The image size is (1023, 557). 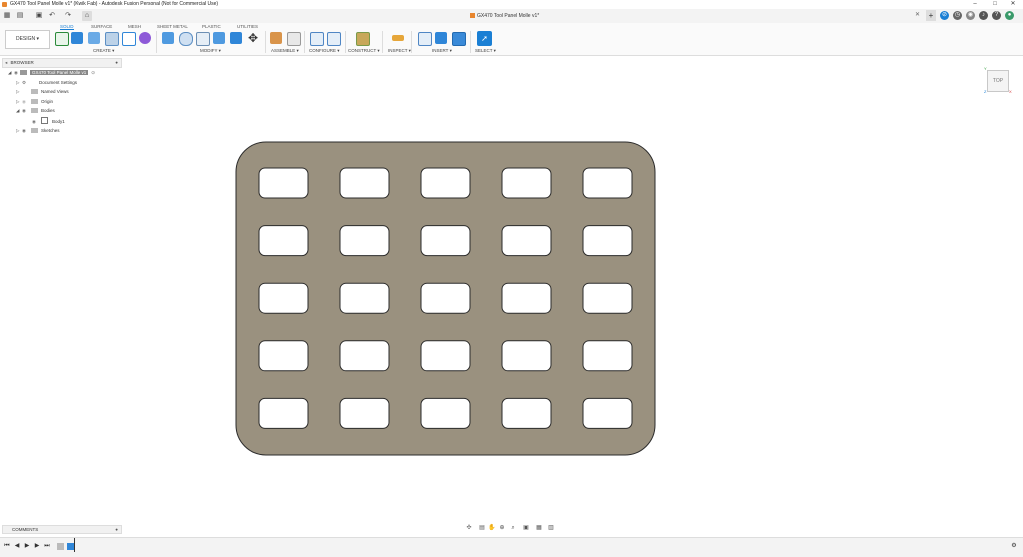 I want to click on minimize-button: –, so click(x=975, y=4).